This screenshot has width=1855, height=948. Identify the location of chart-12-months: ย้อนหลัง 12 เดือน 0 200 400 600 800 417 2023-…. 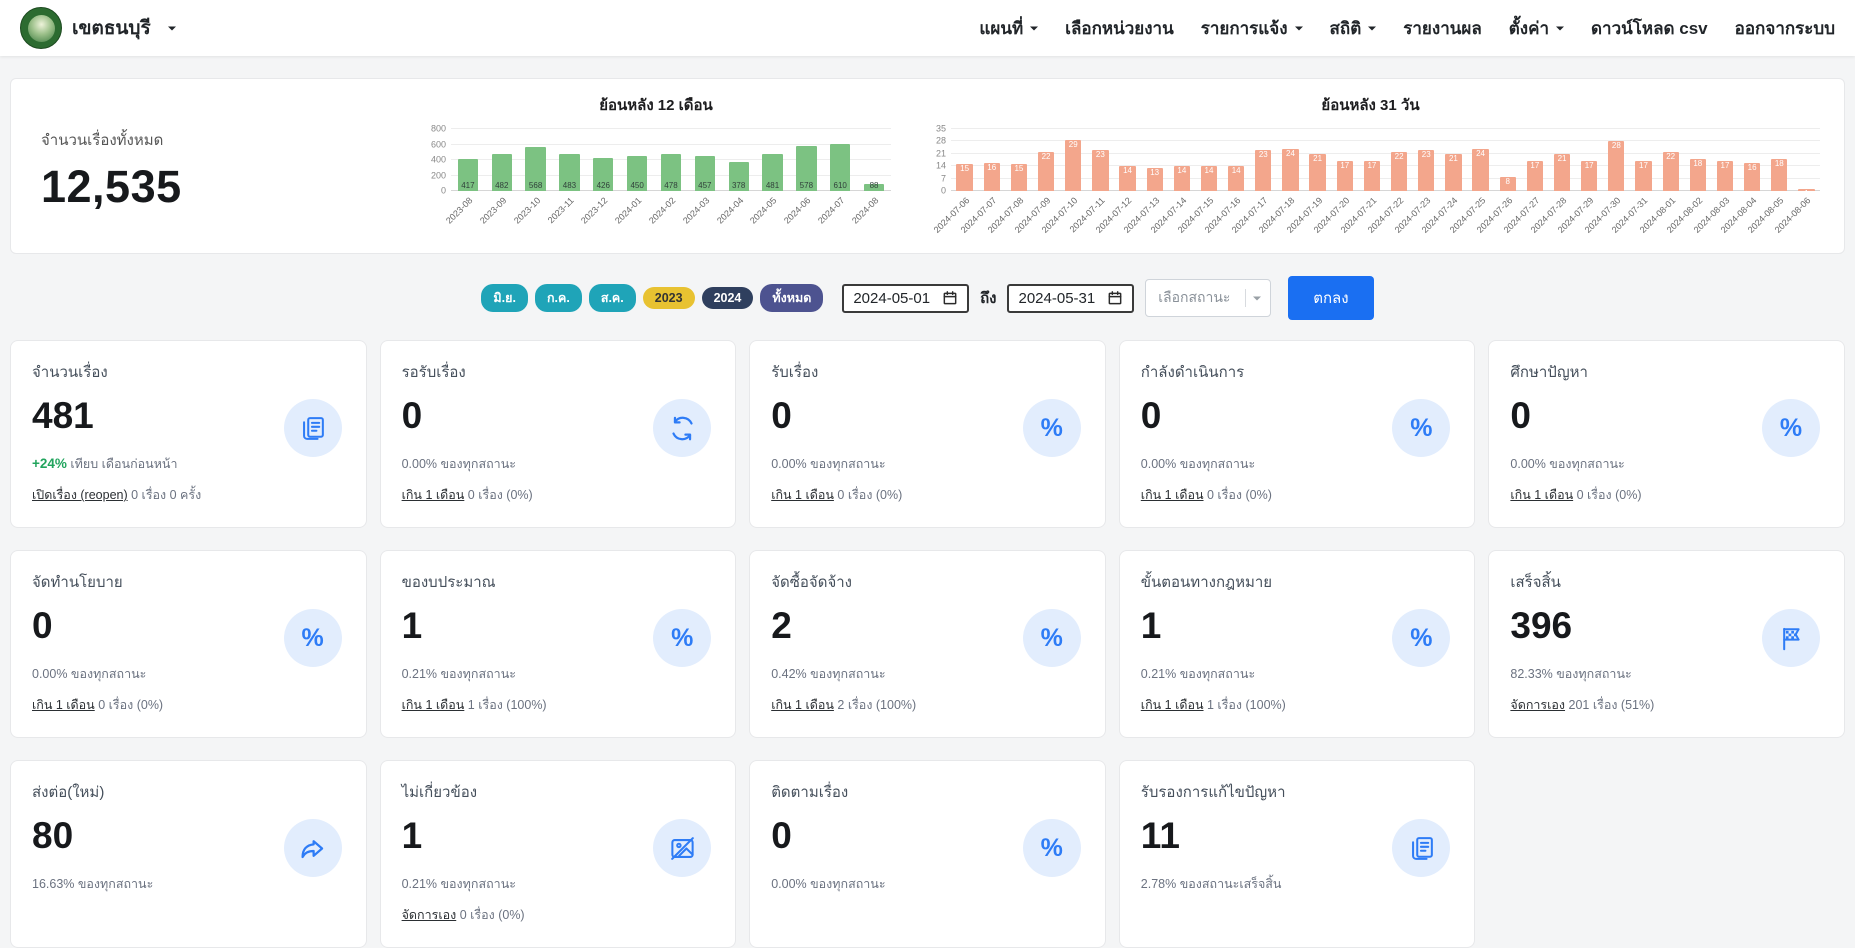
(656, 170).